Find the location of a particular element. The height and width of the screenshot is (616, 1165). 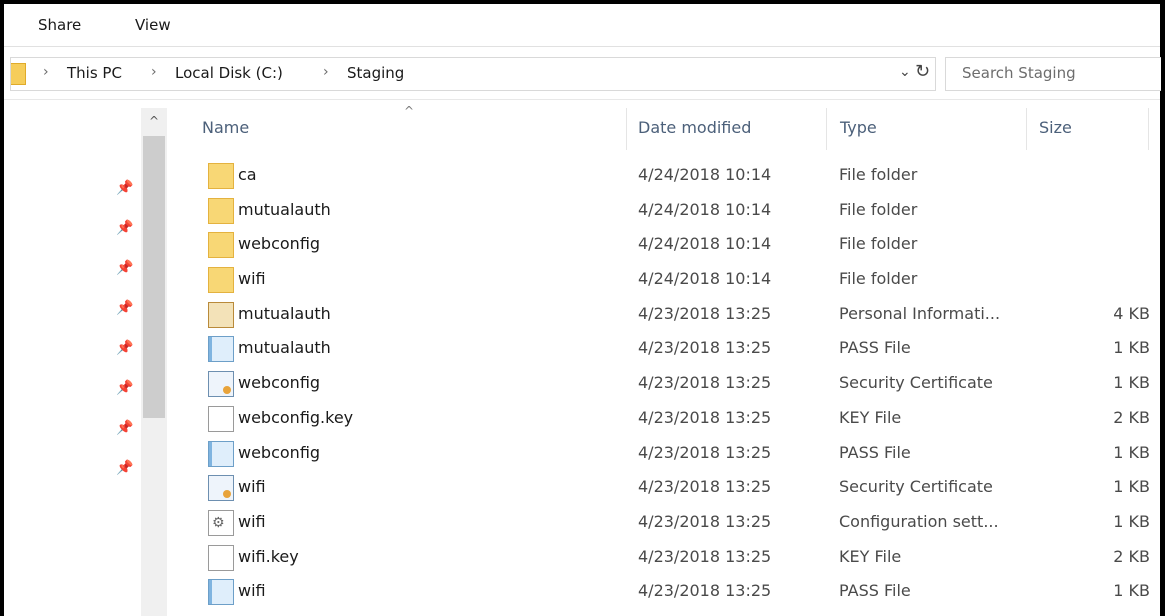

file-row: wifi.key 4/23/2018 13:25 KEY File 2 KB is located at coordinates (665, 557).